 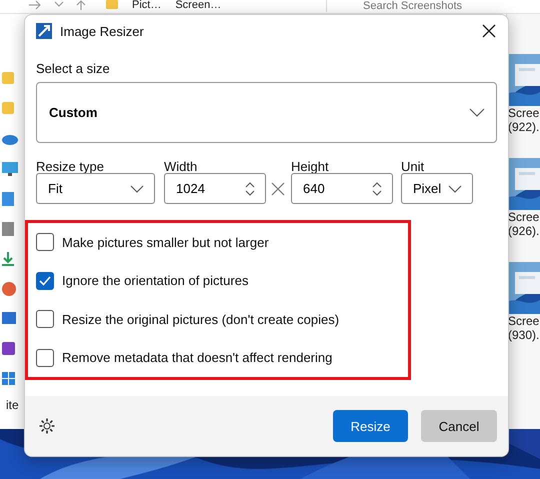 I want to click on circle-icon, so click(x=10, y=289).